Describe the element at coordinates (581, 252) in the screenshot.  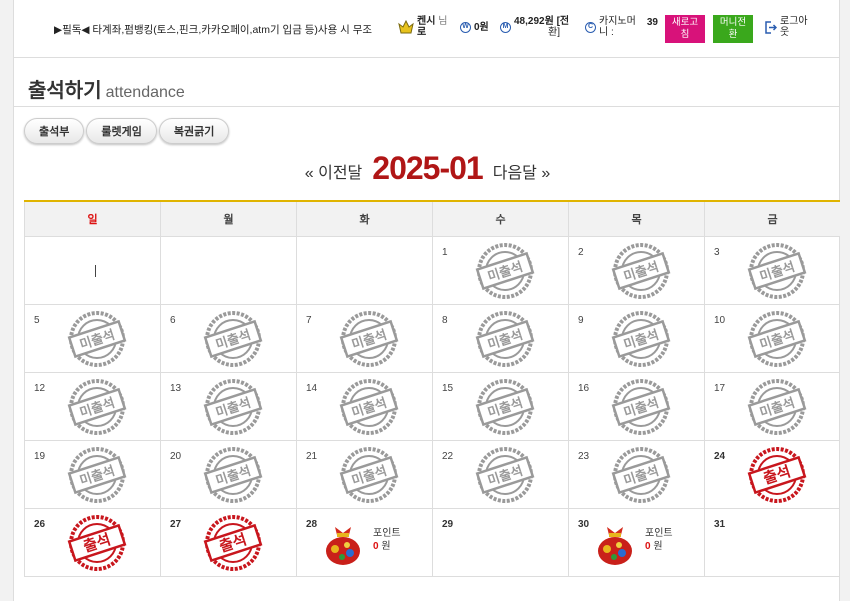
I see `day-number: 2` at that location.